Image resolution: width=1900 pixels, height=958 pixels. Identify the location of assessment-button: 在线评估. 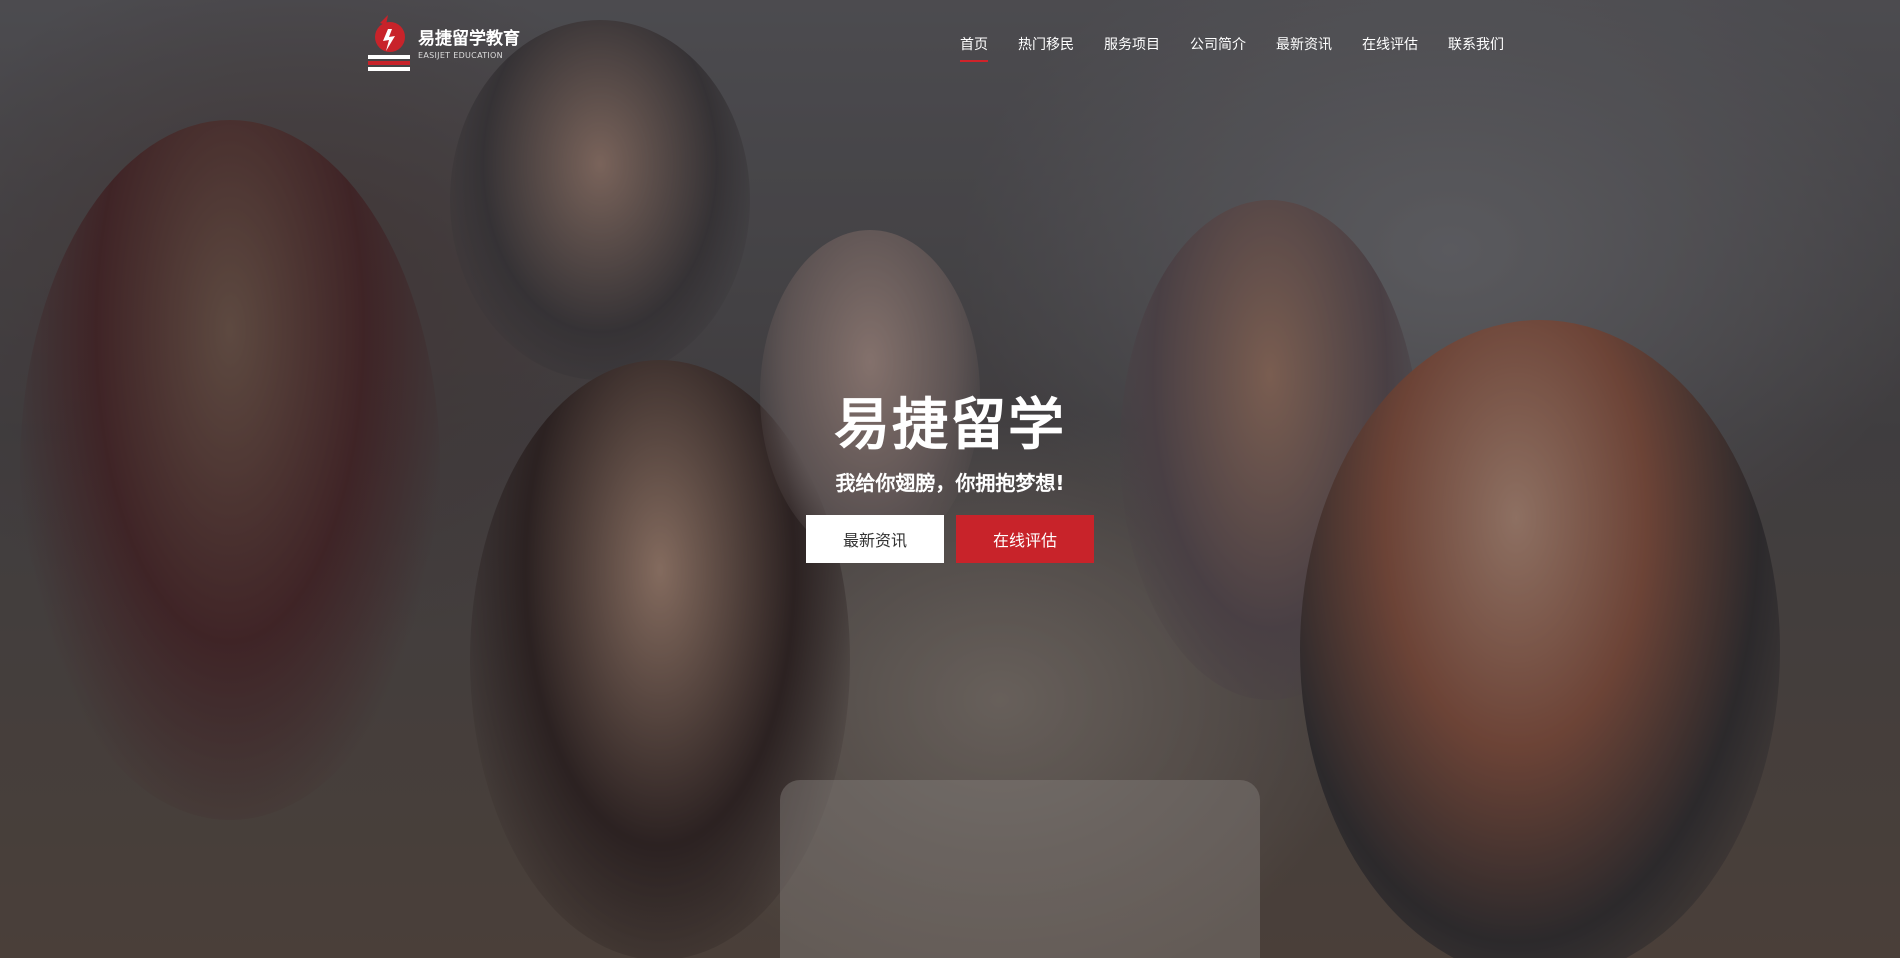
(1025, 539).